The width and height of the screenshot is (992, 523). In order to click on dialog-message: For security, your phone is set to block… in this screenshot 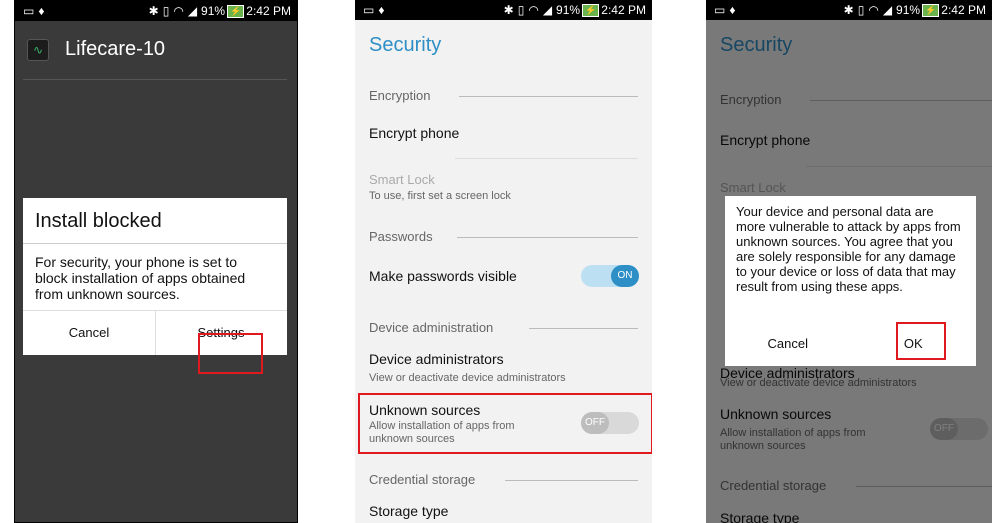, I will do `click(140, 278)`.